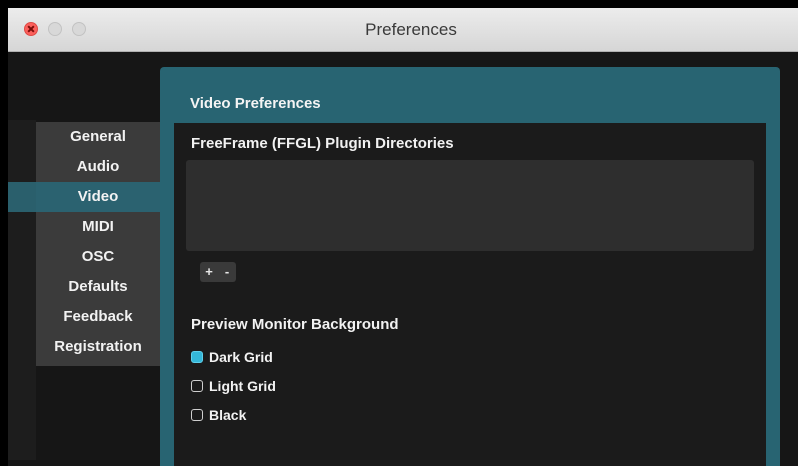 The width and height of the screenshot is (798, 466). I want to click on window-title: Preferences, so click(411, 29).